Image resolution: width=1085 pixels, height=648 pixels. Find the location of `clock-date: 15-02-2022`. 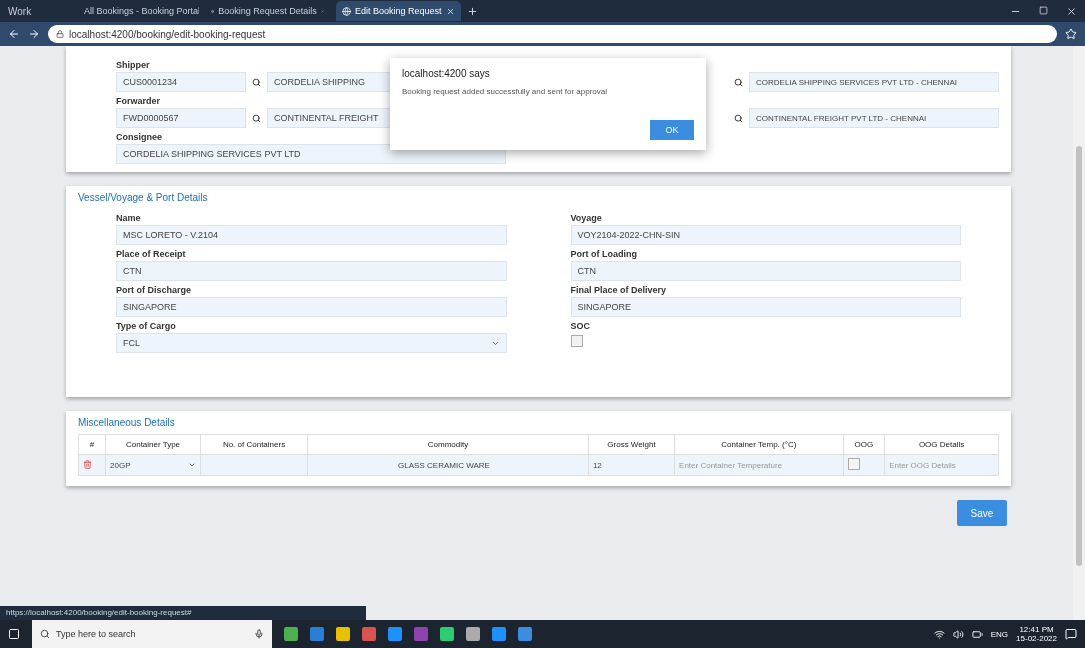

clock-date: 15-02-2022 is located at coordinates (1036, 638).